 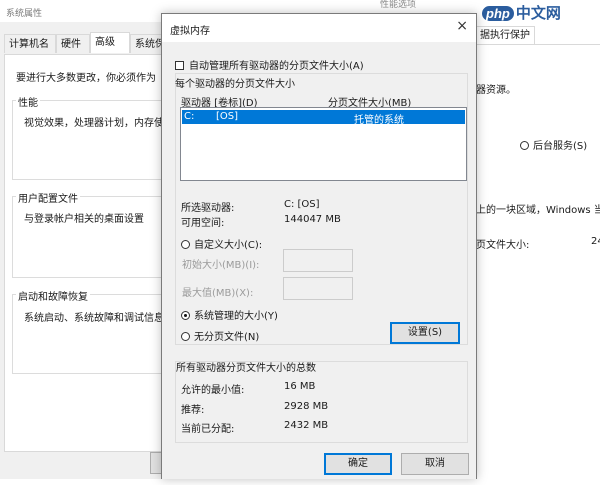 What do you see at coordinates (208, 429) in the screenshot?
I see `currently-allocated-label: 当前已分配:` at bounding box center [208, 429].